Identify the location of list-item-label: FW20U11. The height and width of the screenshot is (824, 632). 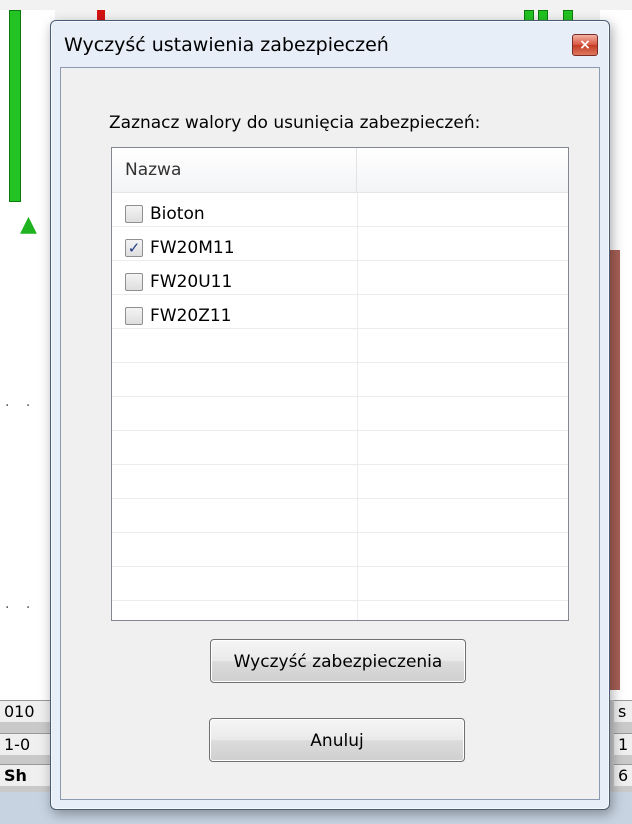
(191, 282).